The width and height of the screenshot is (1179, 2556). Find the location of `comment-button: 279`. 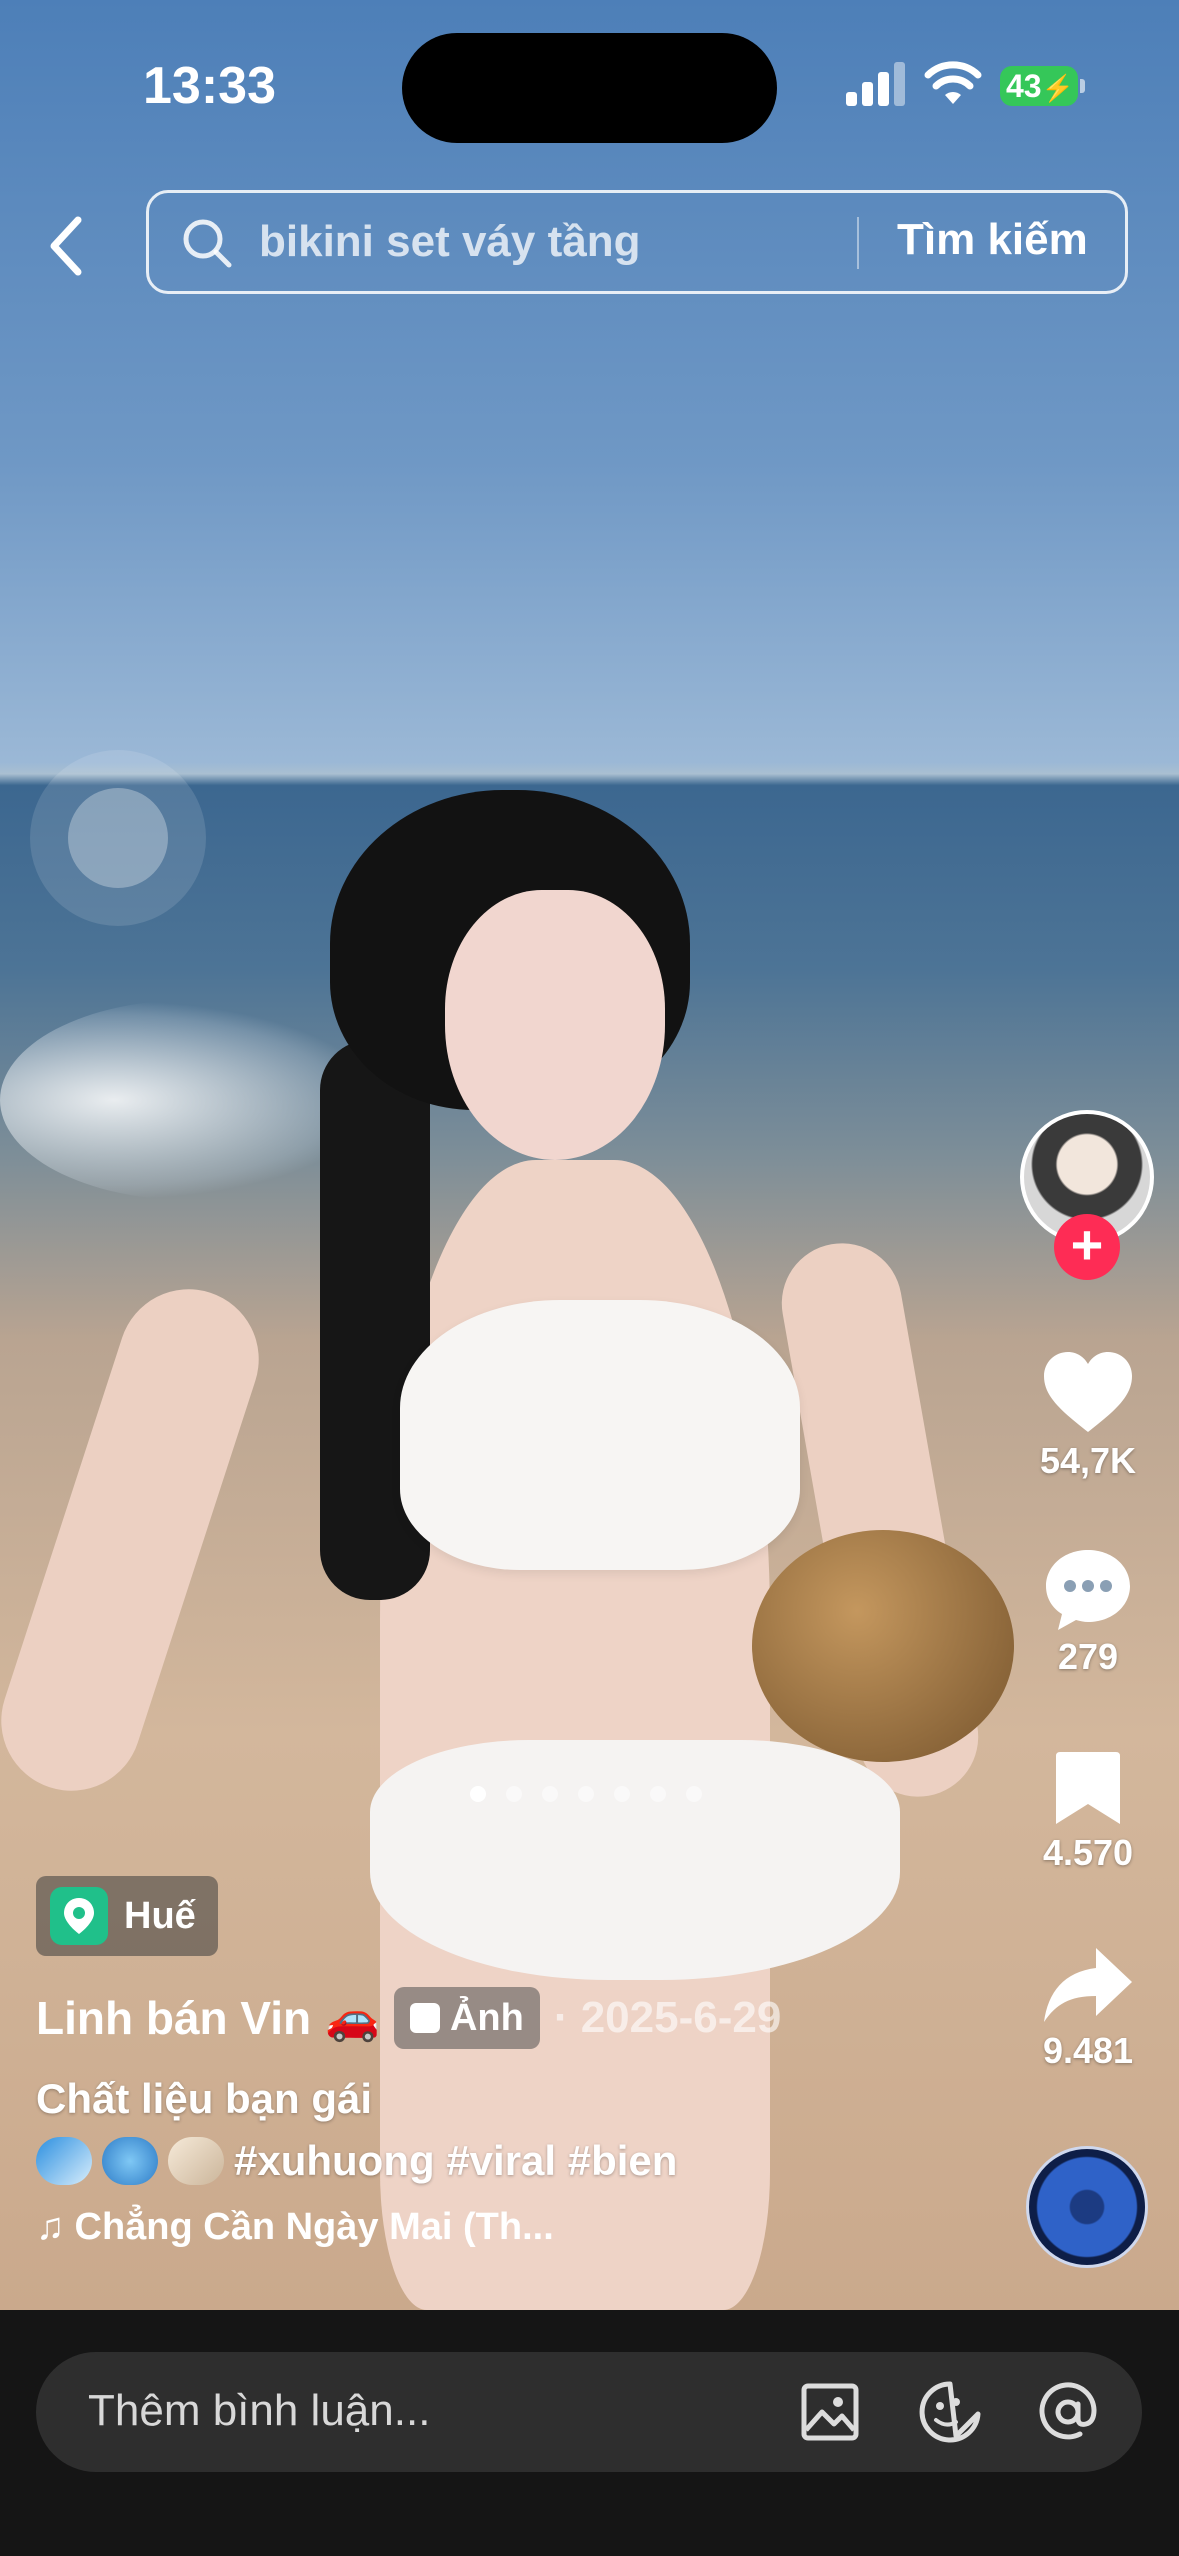

comment-button: 279 is located at coordinates (1088, 1612).